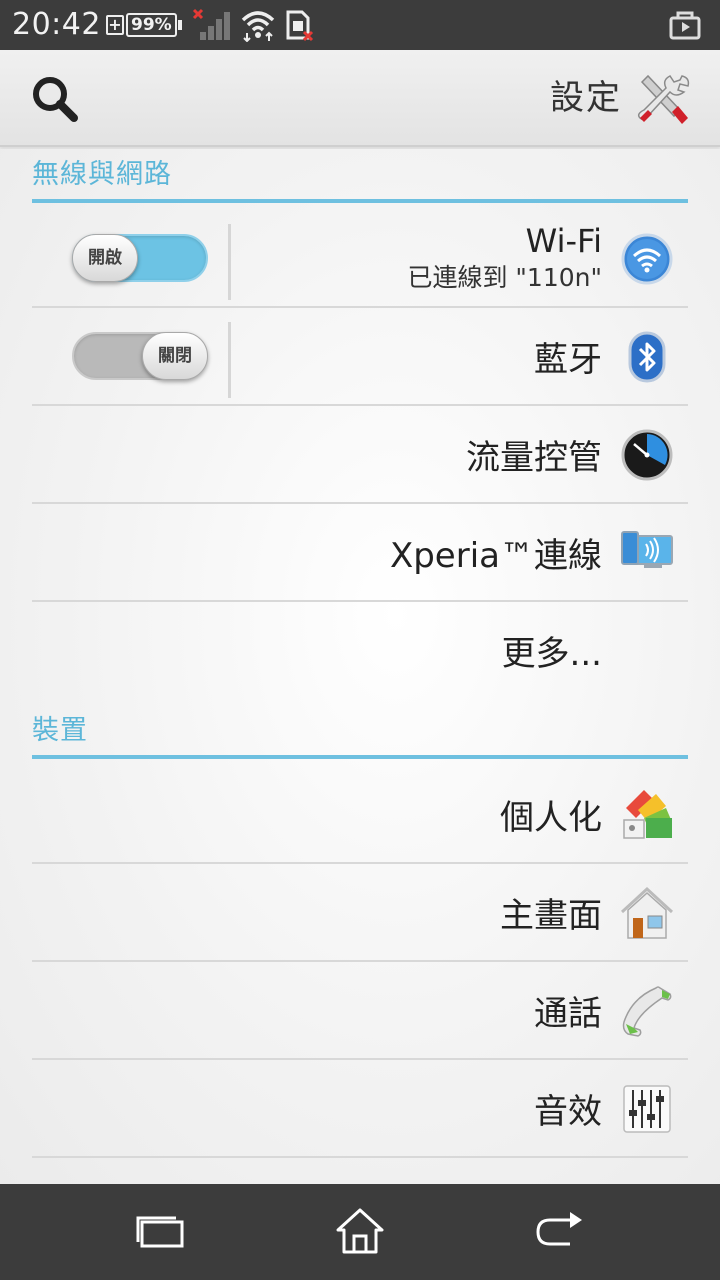  Describe the element at coordinates (647, 357) in the screenshot. I see `bluetooth-icon` at that location.